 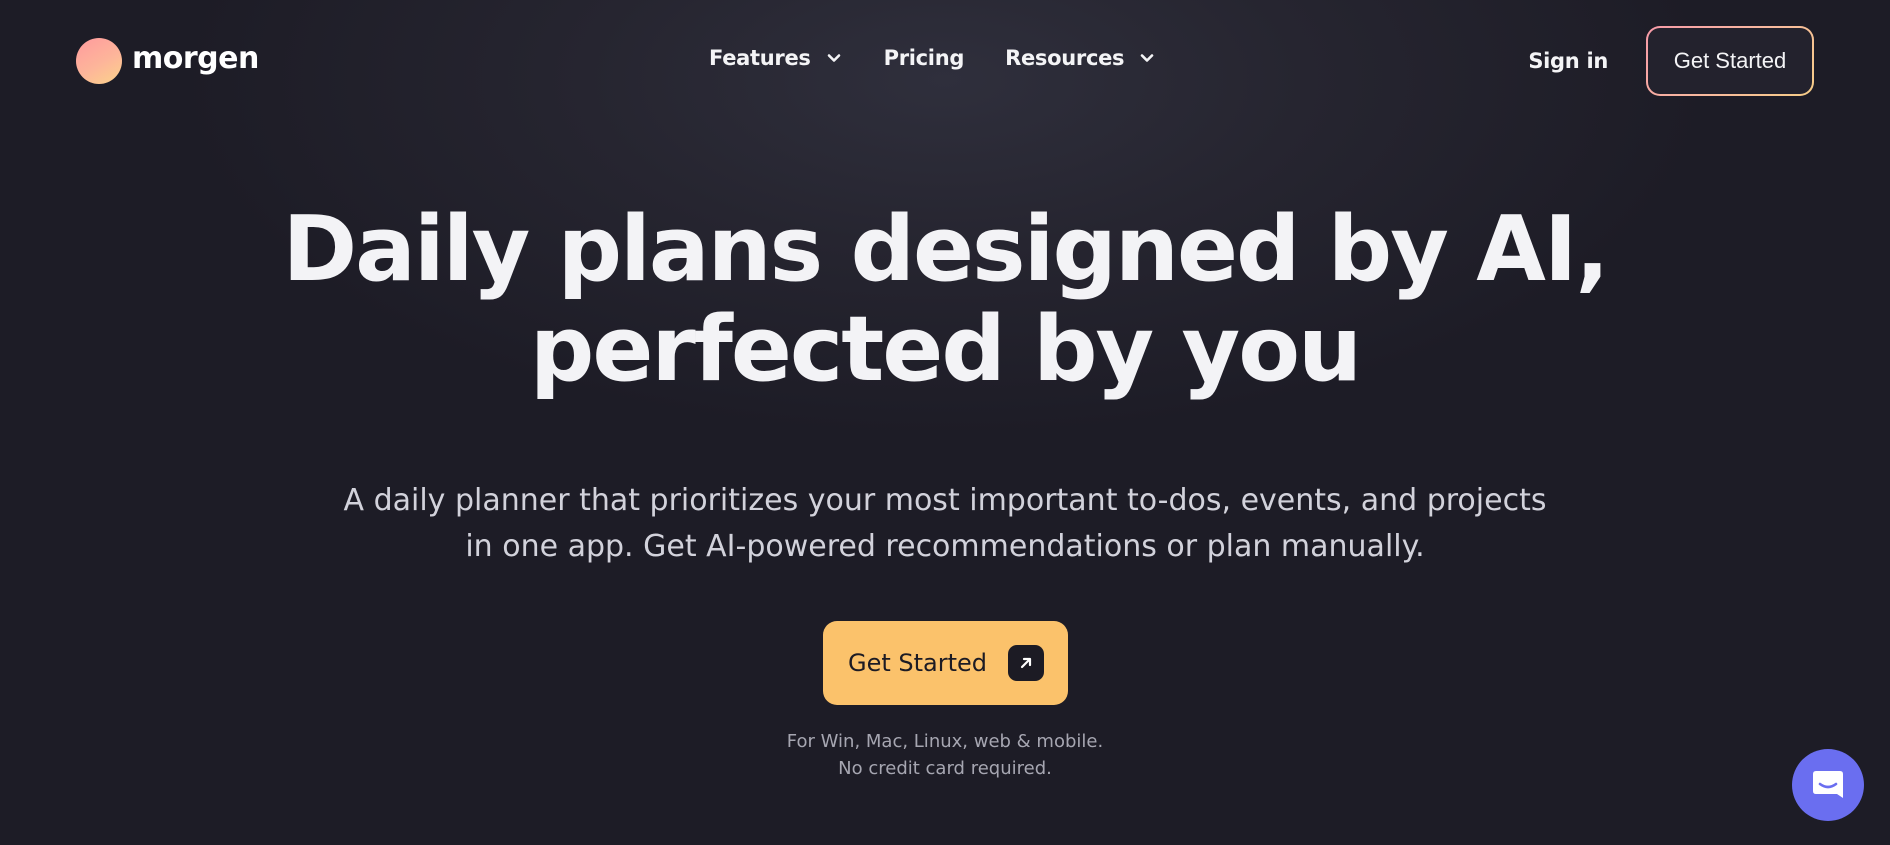 I want to click on nav-menu: Features Pricing Resources, so click(x=953, y=58).